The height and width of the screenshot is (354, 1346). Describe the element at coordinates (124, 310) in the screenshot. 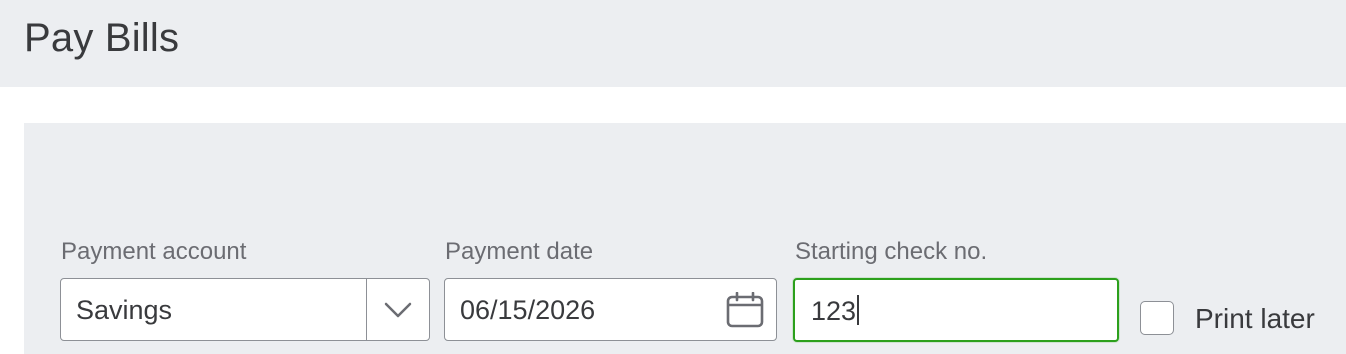

I see `payment-account-value: Savings` at that location.